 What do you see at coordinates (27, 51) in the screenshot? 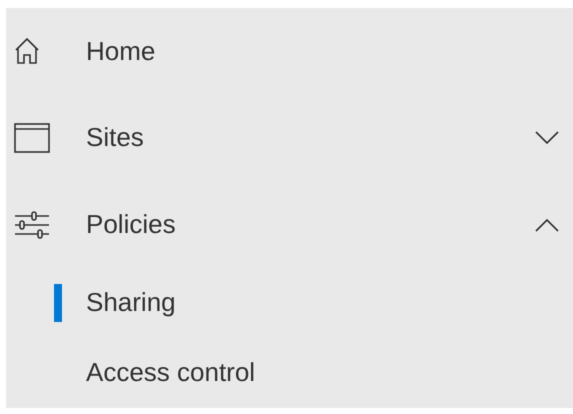
I see `home-icon` at bounding box center [27, 51].